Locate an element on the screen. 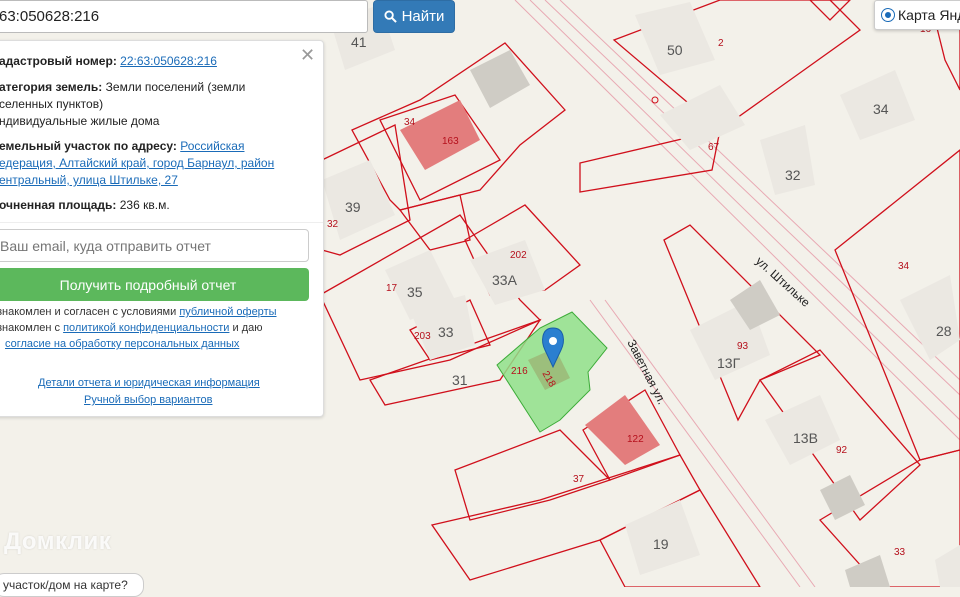  parcel-number: 32 is located at coordinates (333, 224).